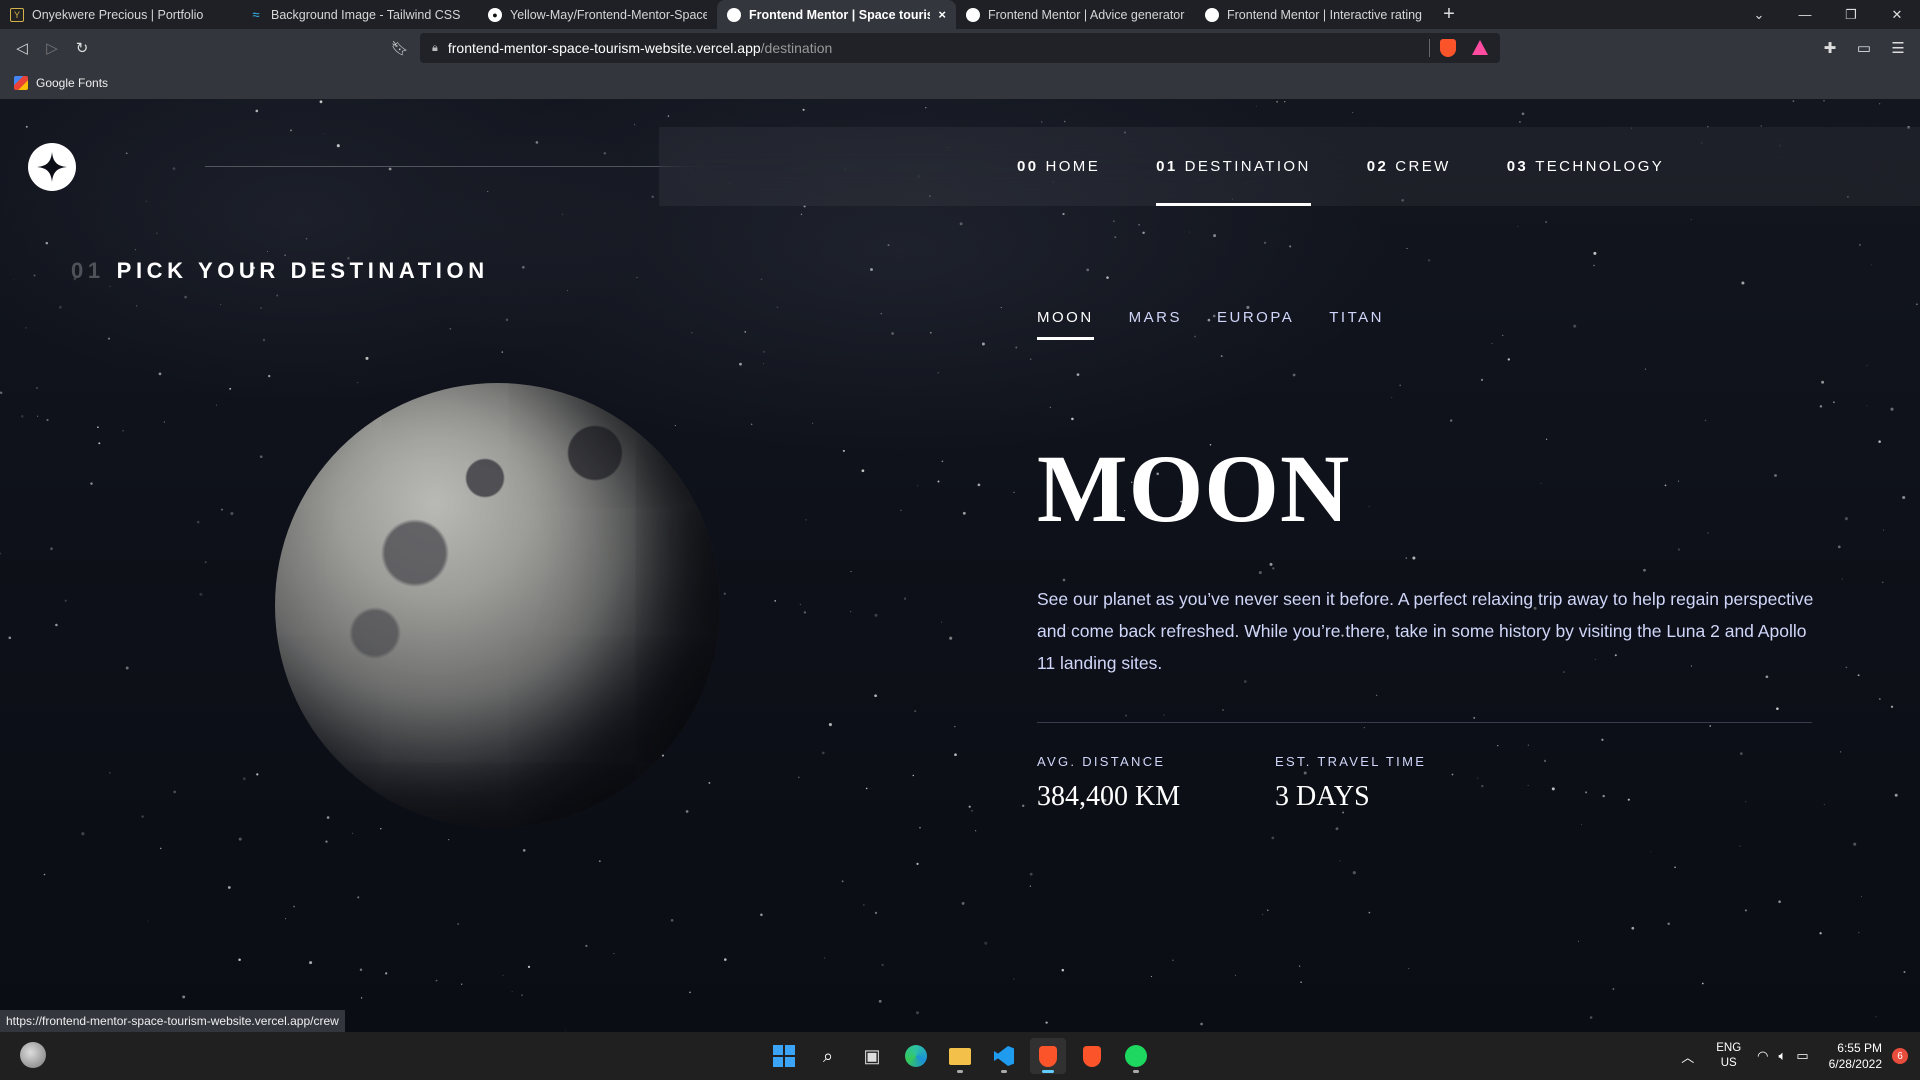 The image size is (1920, 1080). What do you see at coordinates (1898, 48) in the screenshot?
I see `menu-icon: ☰` at bounding box center [1898, 48].